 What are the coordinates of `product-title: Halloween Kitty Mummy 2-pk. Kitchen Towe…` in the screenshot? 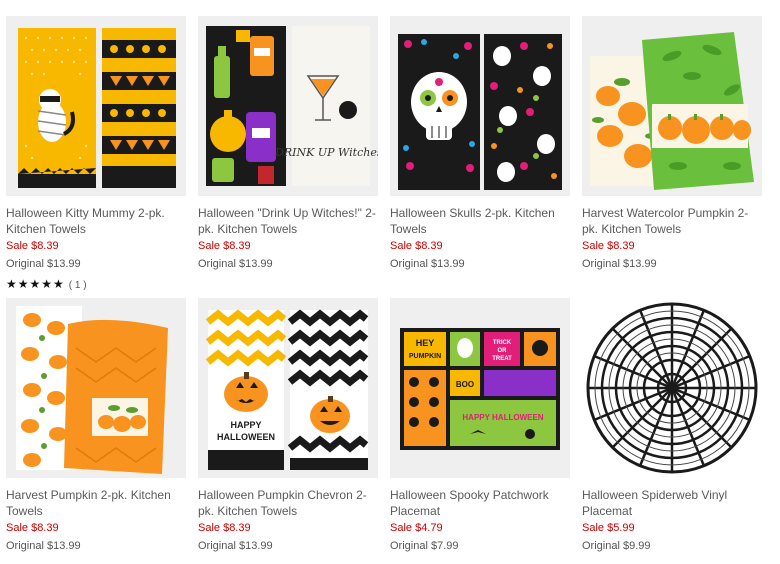 It's located at (96, 221).